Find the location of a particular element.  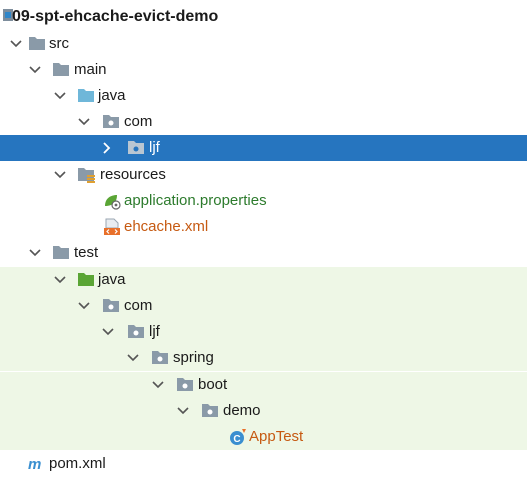

tree-row-resources: resources is located at coordinates (263, 175).